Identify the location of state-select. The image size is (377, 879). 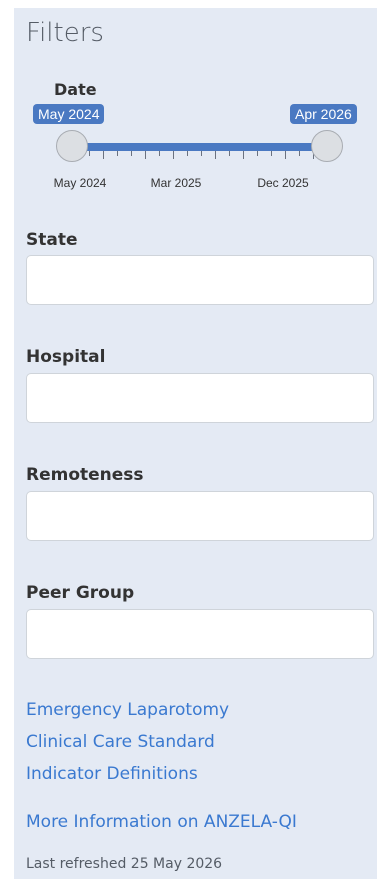
(200, 280).